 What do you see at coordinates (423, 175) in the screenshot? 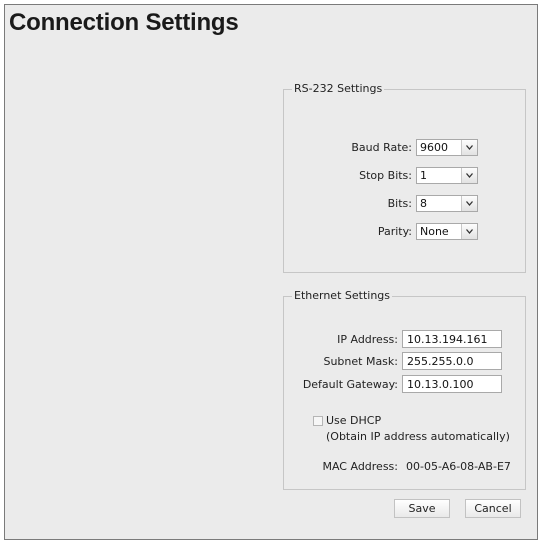
I see `stop-bits-value: 1` at bounding box center [423, 175].